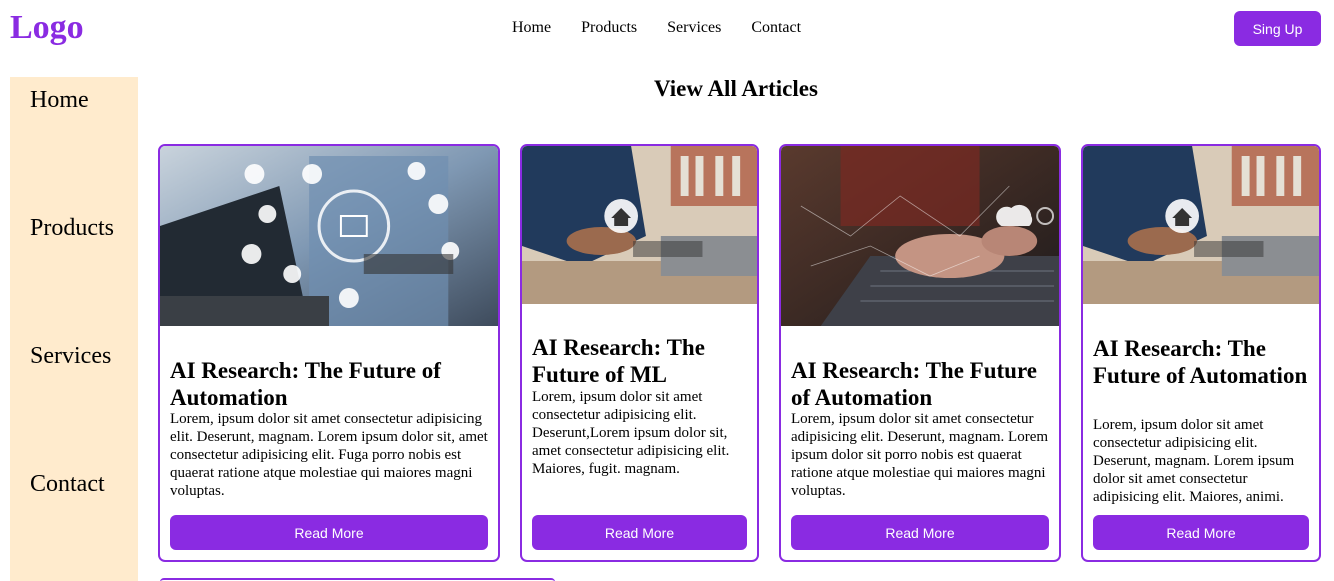 This screenshot has height=581, width=1334. What do you see at coordinates (531, 28) in the screenshot?
I see `nav-home: Home` at bounding box center [531, 28].